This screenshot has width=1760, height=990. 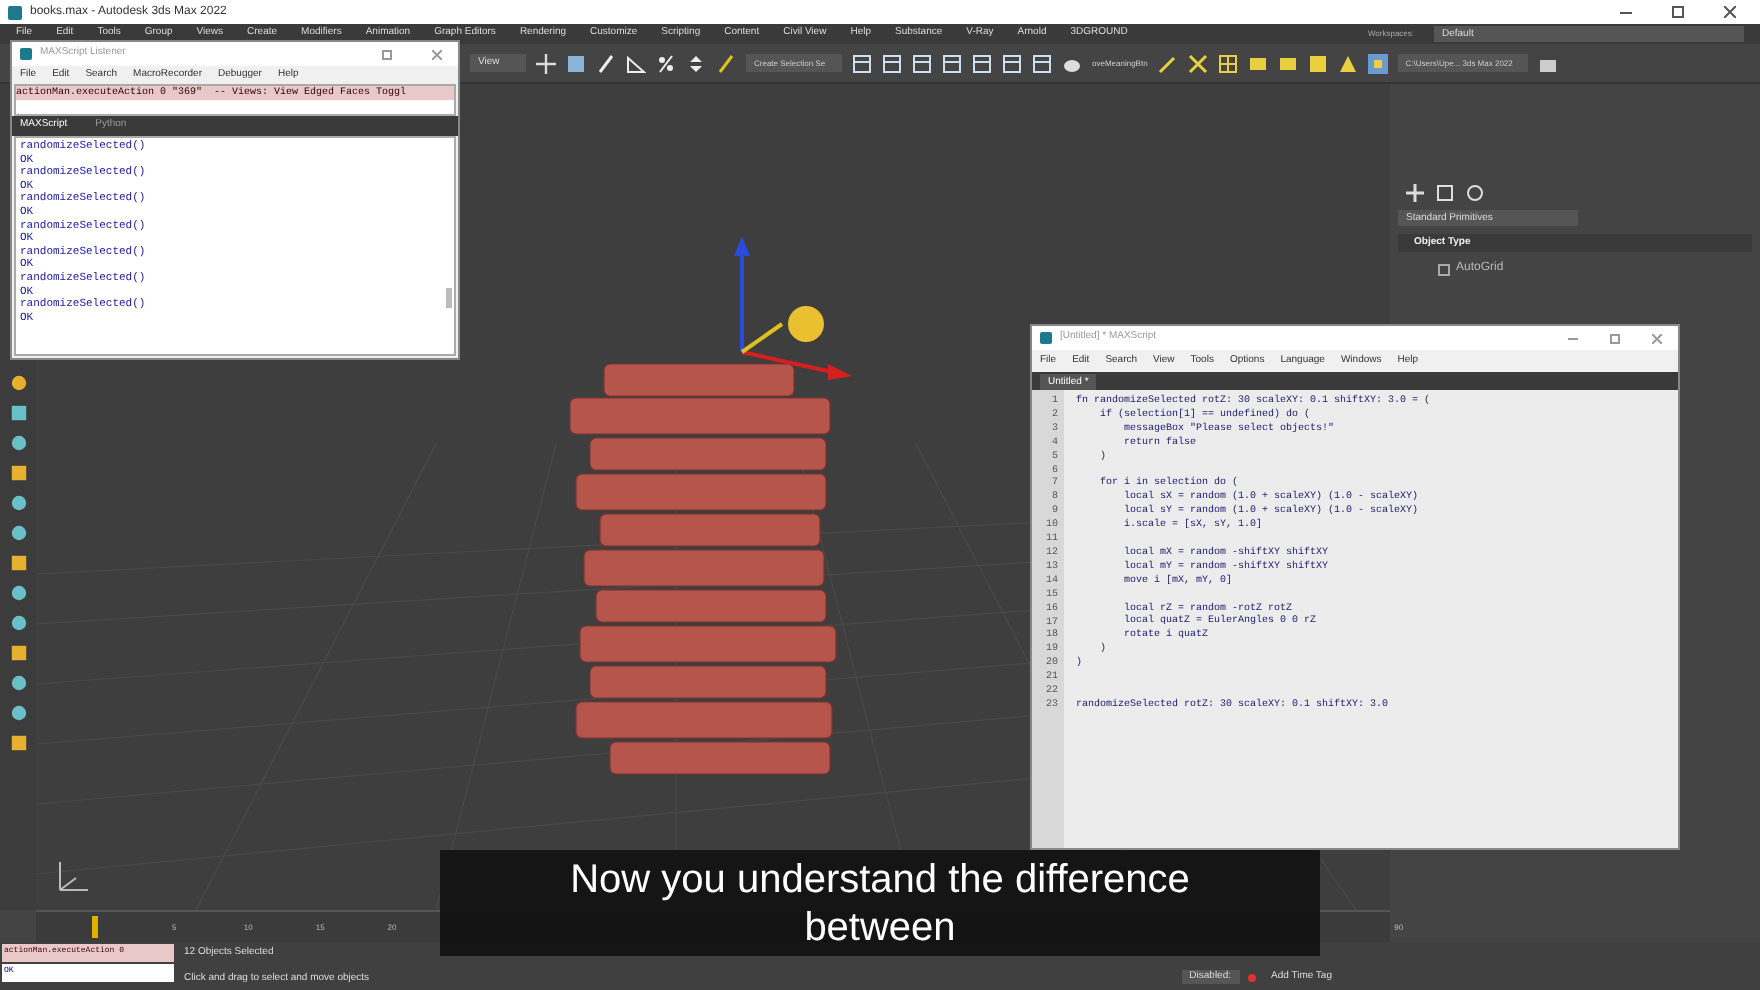 What do you see at coordinates (1197, 63) in the screenshot?
I see `scissors-icon` at bounding box center [1197, 63].